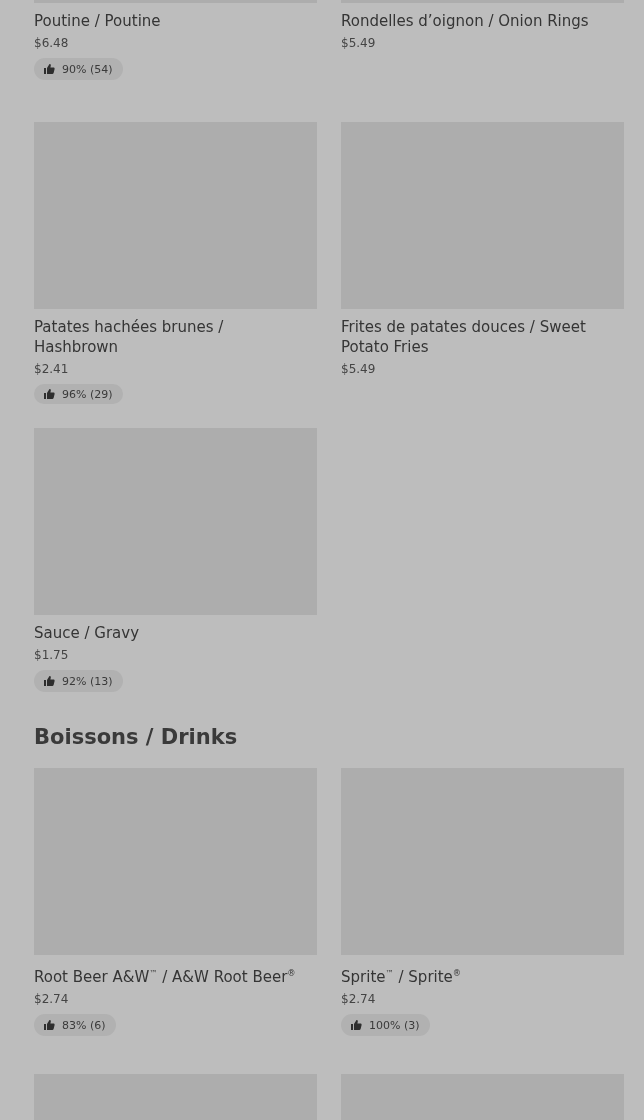  I want to click on rating-text: 90% (54), so click(87, 69).